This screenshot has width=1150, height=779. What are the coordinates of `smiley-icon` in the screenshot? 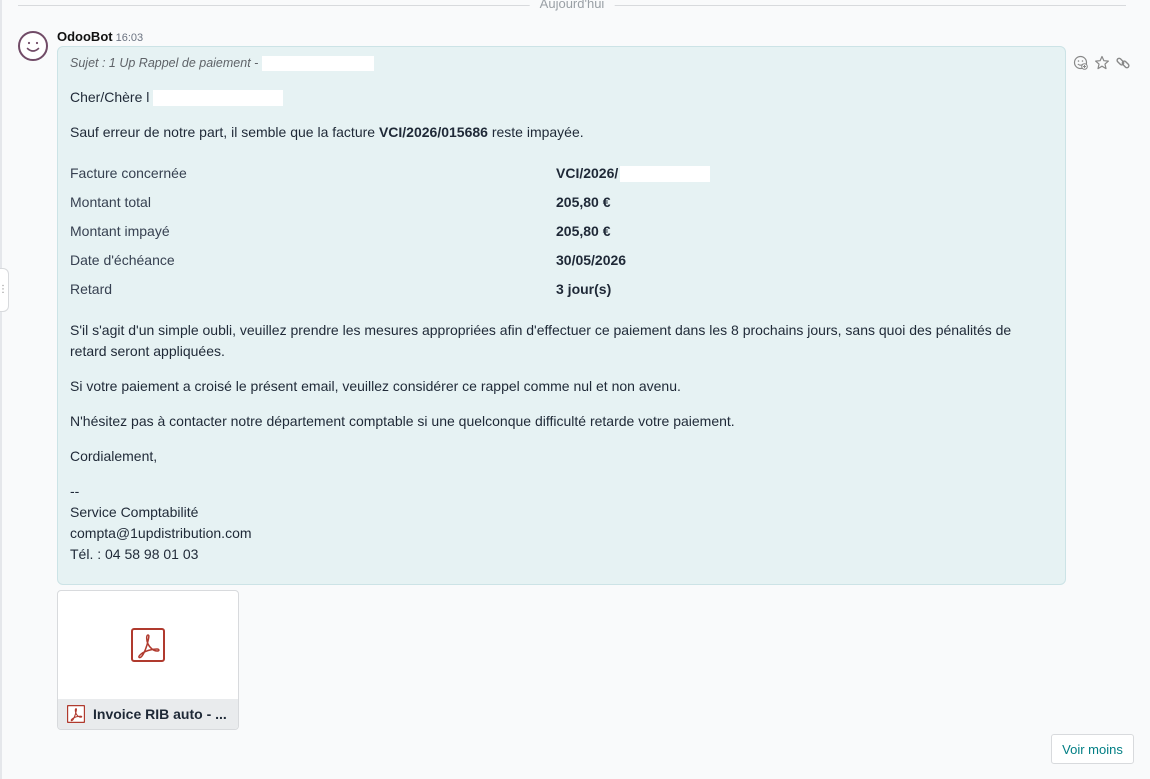 It's located at (33, 46).